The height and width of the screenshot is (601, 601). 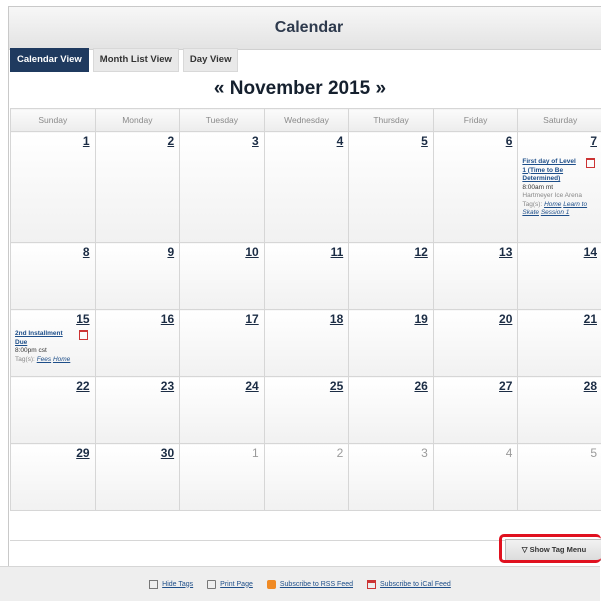 What do you see at coordinates (53, 251) in the screenshot?
I see `day-number: 8` at bounding box center [53, 251].